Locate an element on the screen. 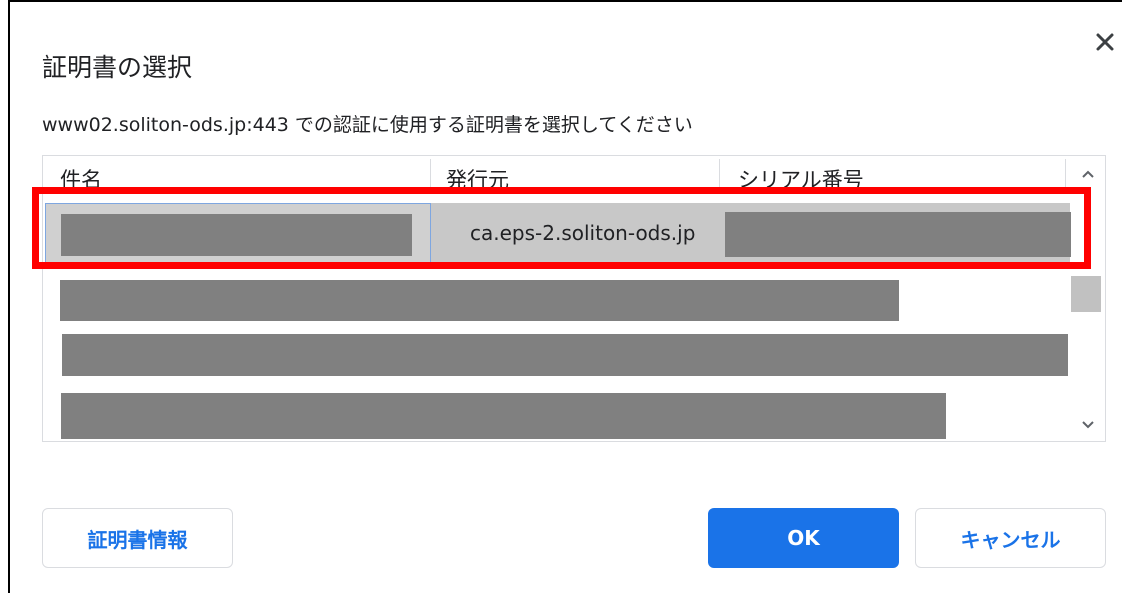 The width and height of the screenshot is (1122, 593). close-icon is located at coordinates (1105, 42).